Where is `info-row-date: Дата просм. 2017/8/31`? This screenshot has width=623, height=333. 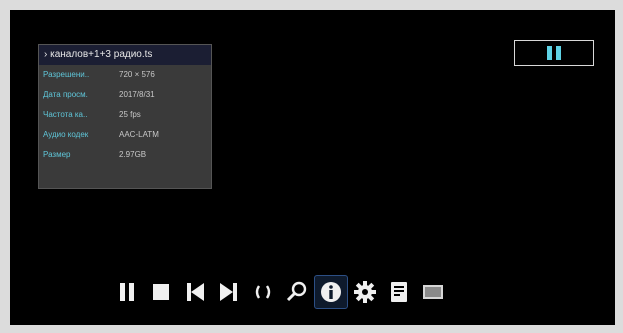
info-row-date: Дата просм. 2017/8/31 is located at coordinates (125, 95).